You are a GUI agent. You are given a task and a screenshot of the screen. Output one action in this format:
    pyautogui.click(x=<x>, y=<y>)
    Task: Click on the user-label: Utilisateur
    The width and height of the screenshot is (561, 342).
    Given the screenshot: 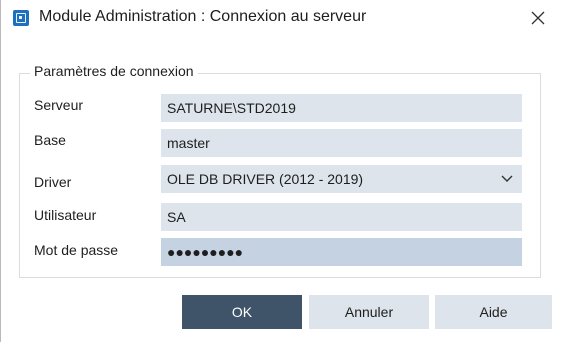 What is the action you would take?
    pyautogui.click(x=65, y=215)
    